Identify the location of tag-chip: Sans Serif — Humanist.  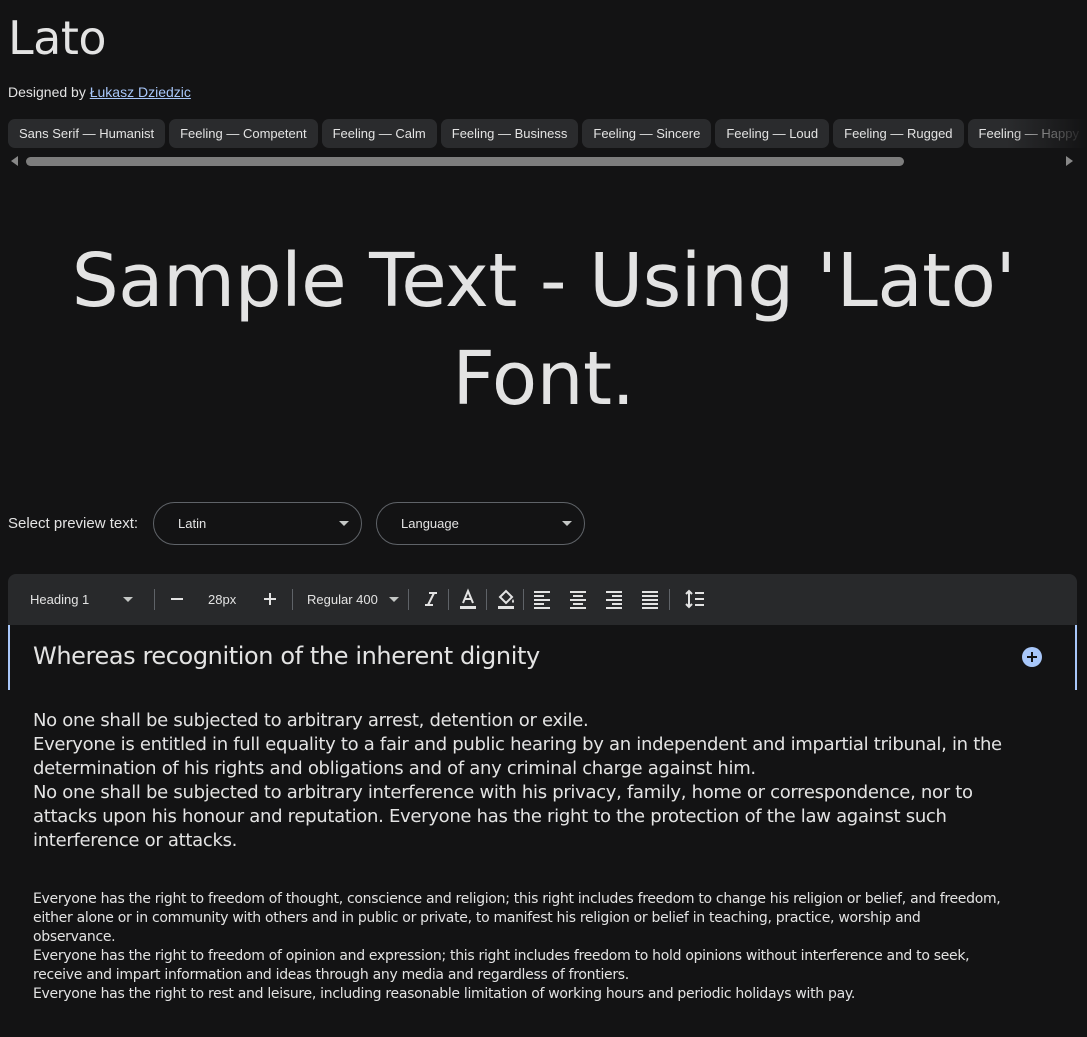
(87, 133).